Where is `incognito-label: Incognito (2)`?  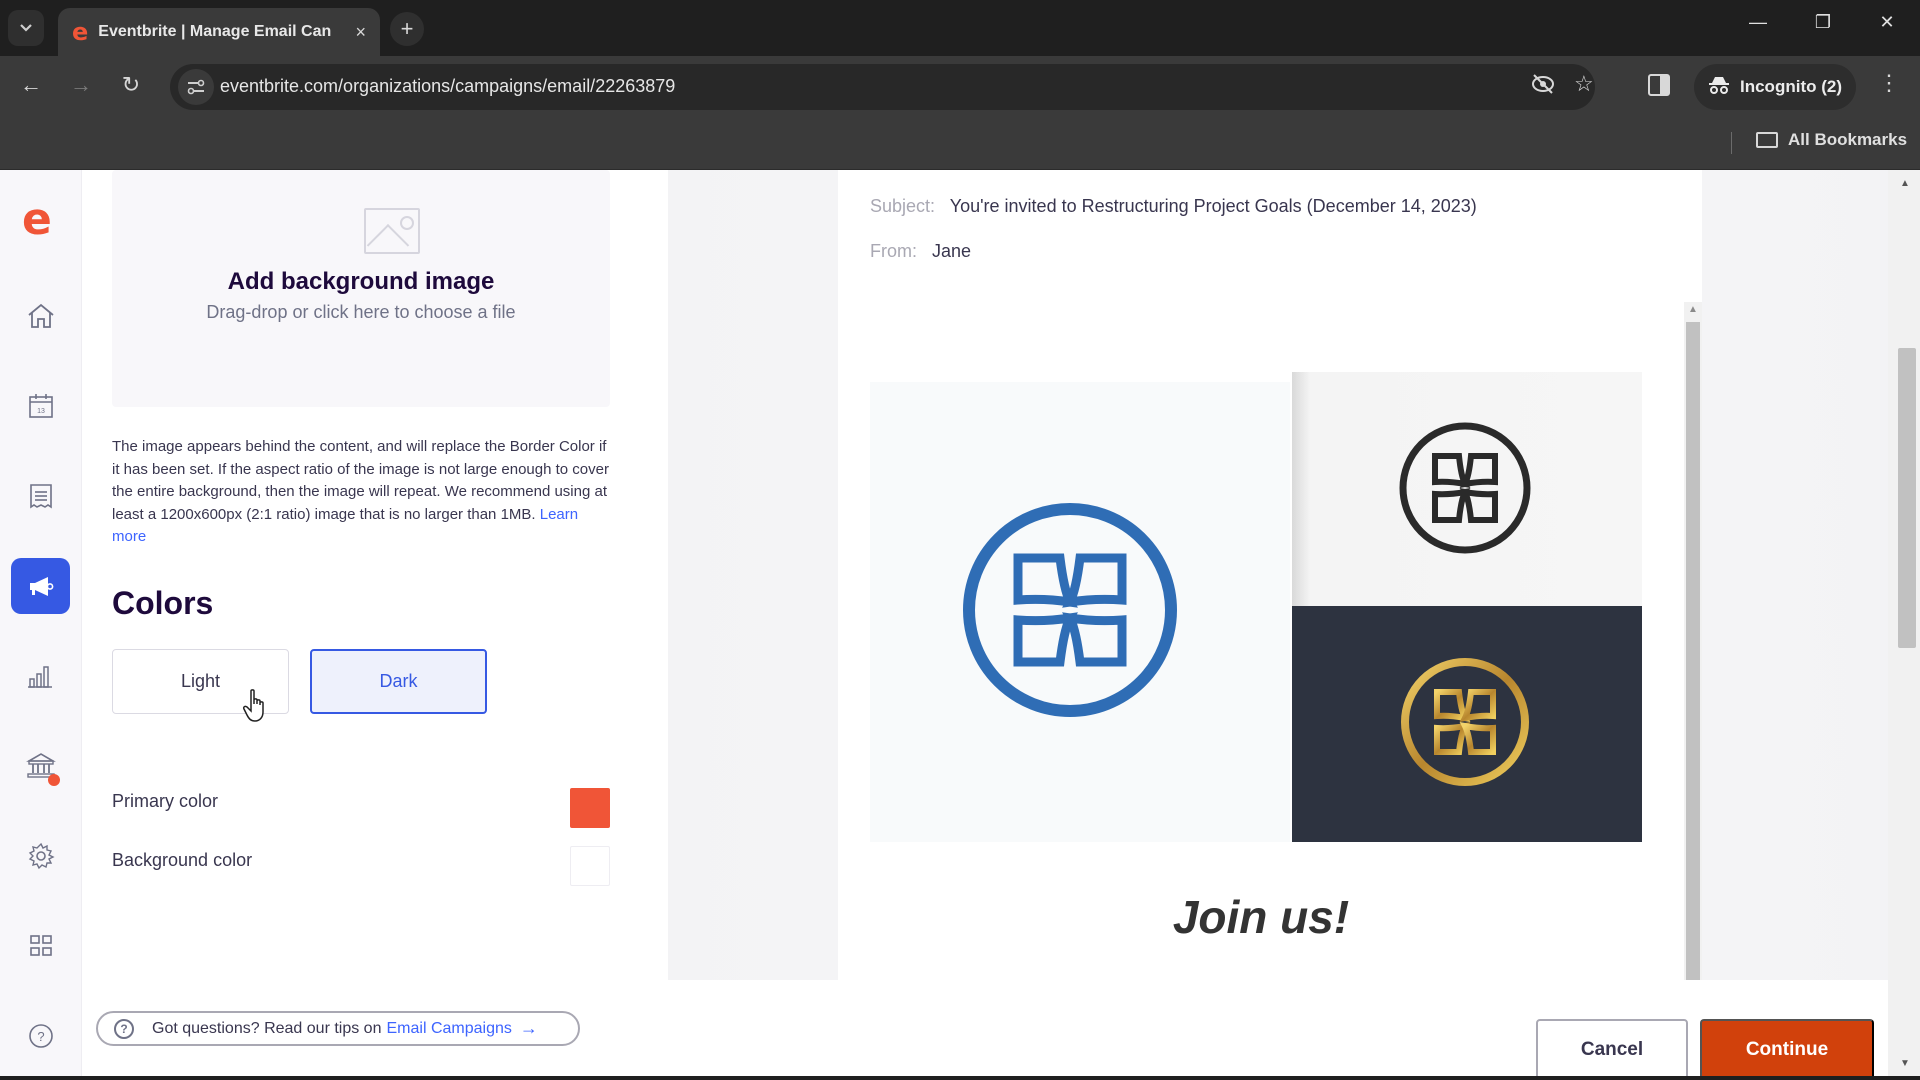 incognito-label: Incognito (2) is located at coordinates (1791, 86).